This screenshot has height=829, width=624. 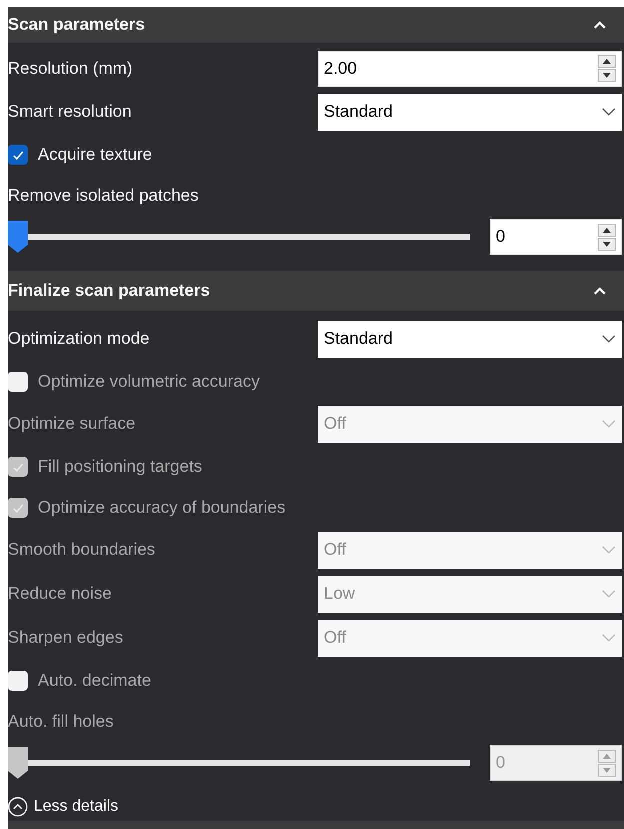 What do you see at coordinates (18, 807) in the screenshot?
I see `collapse-icon` at bounding box center [18, 807].